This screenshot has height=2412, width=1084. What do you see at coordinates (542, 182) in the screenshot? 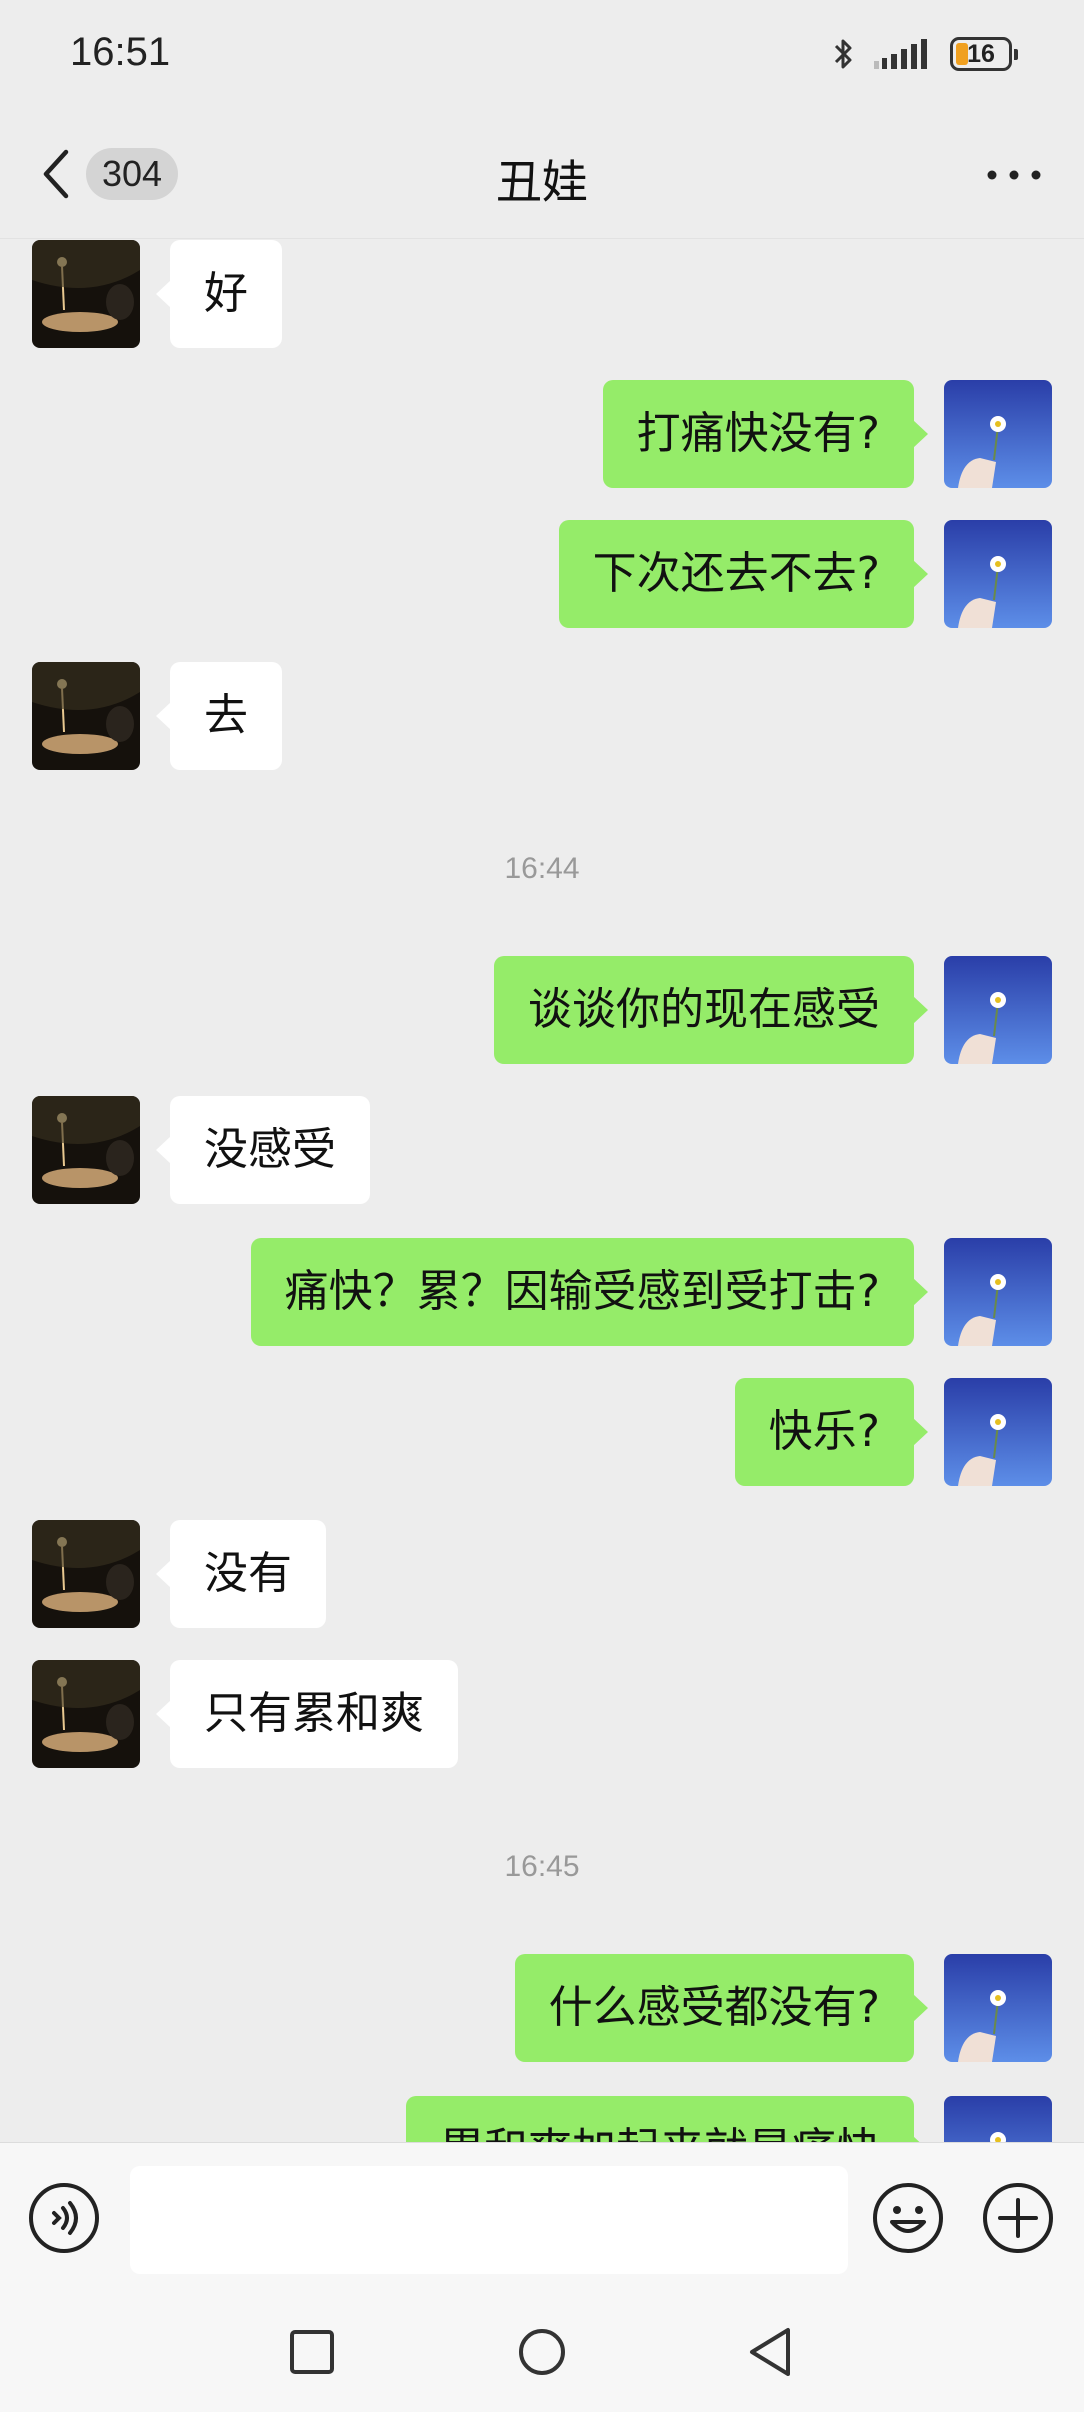
I see `chat-title: 丑娃` at bounding box center [542, 182].